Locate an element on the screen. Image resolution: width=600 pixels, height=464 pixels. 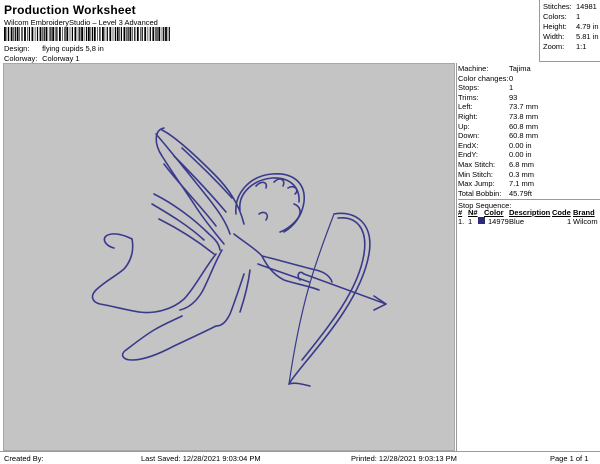
detail-label: Machine: is located at coordinates (473, 68).